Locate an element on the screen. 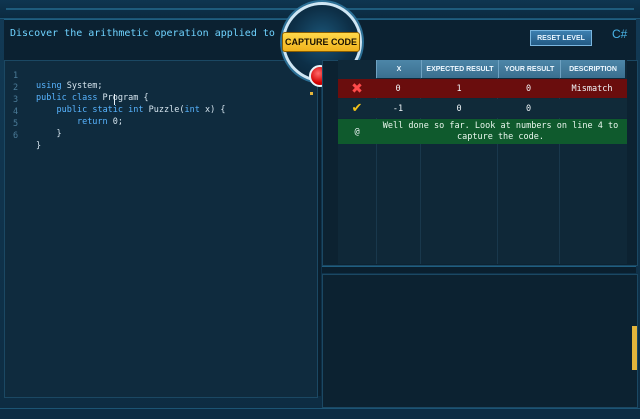 The image size is (640, 419). code-line: 6 } is located at coordinates (23, 136).